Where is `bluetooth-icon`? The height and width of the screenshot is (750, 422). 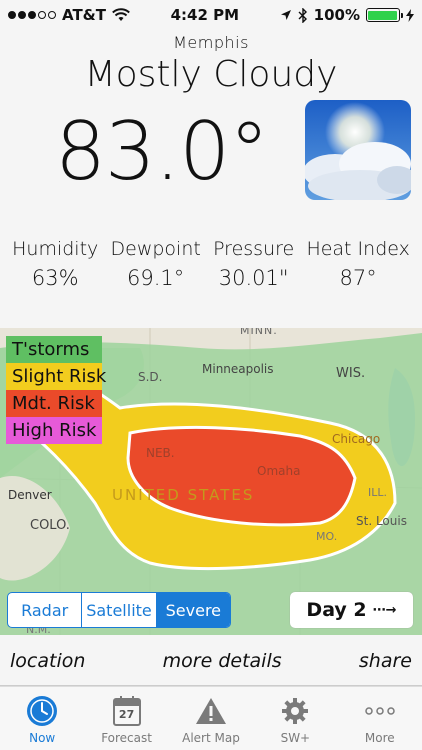
bluetooth-icon is located at coordinates (302, 15).